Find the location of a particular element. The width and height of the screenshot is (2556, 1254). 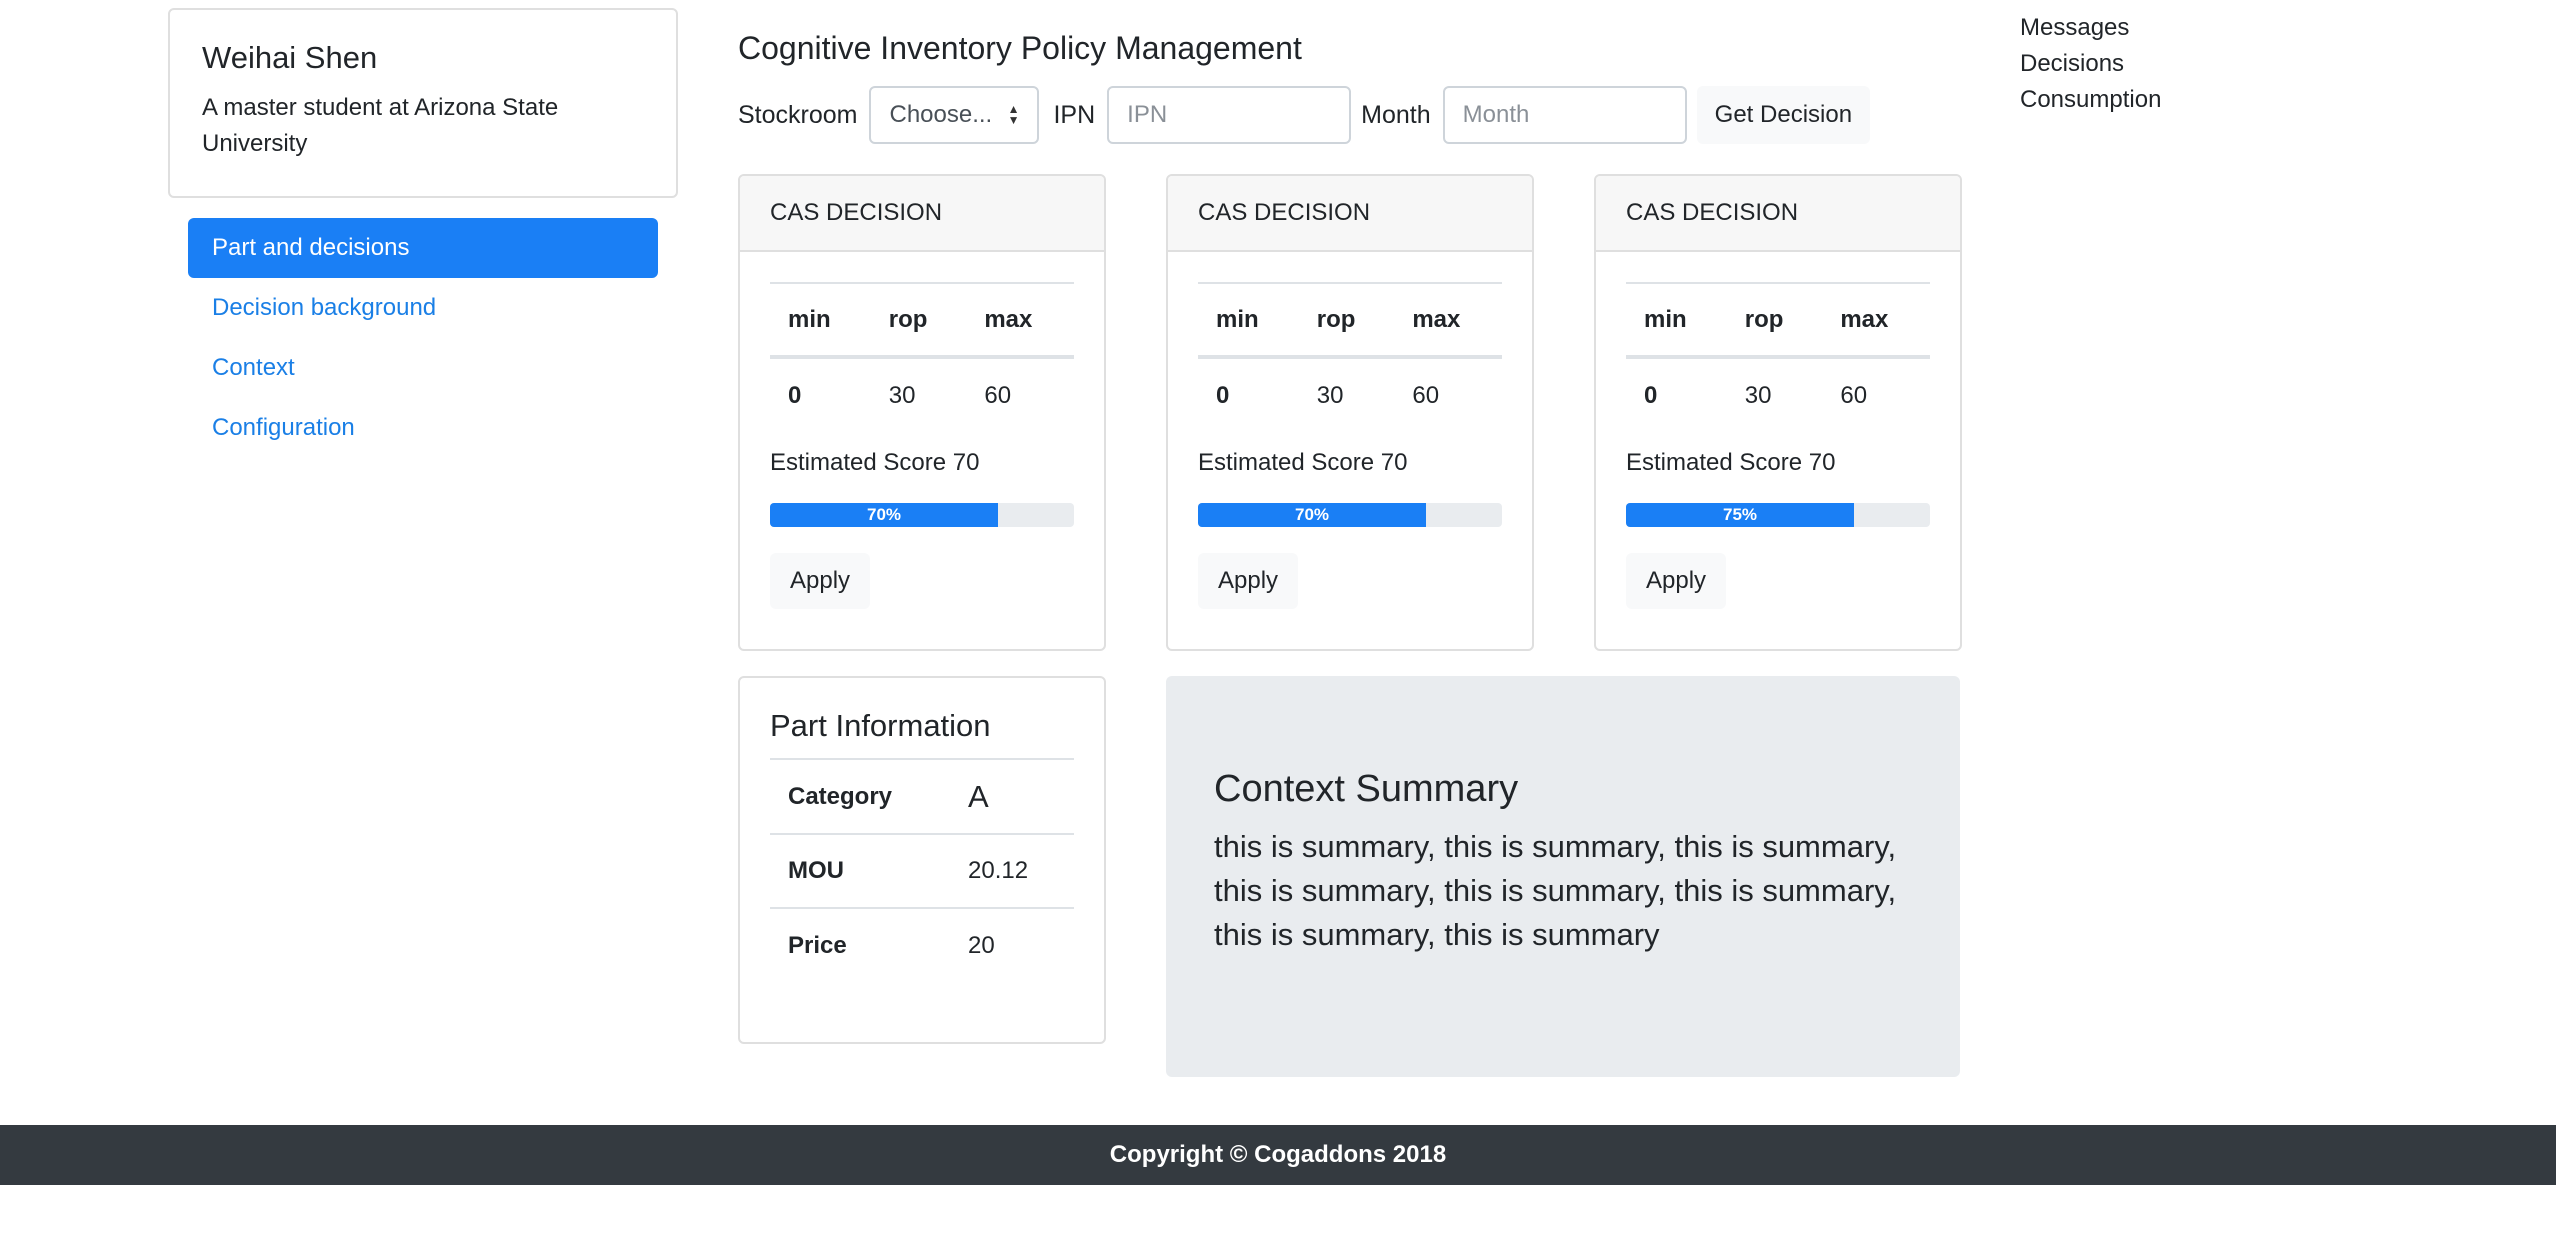

context-summary-title: Context Summary is located at coordinates (1366, 789).